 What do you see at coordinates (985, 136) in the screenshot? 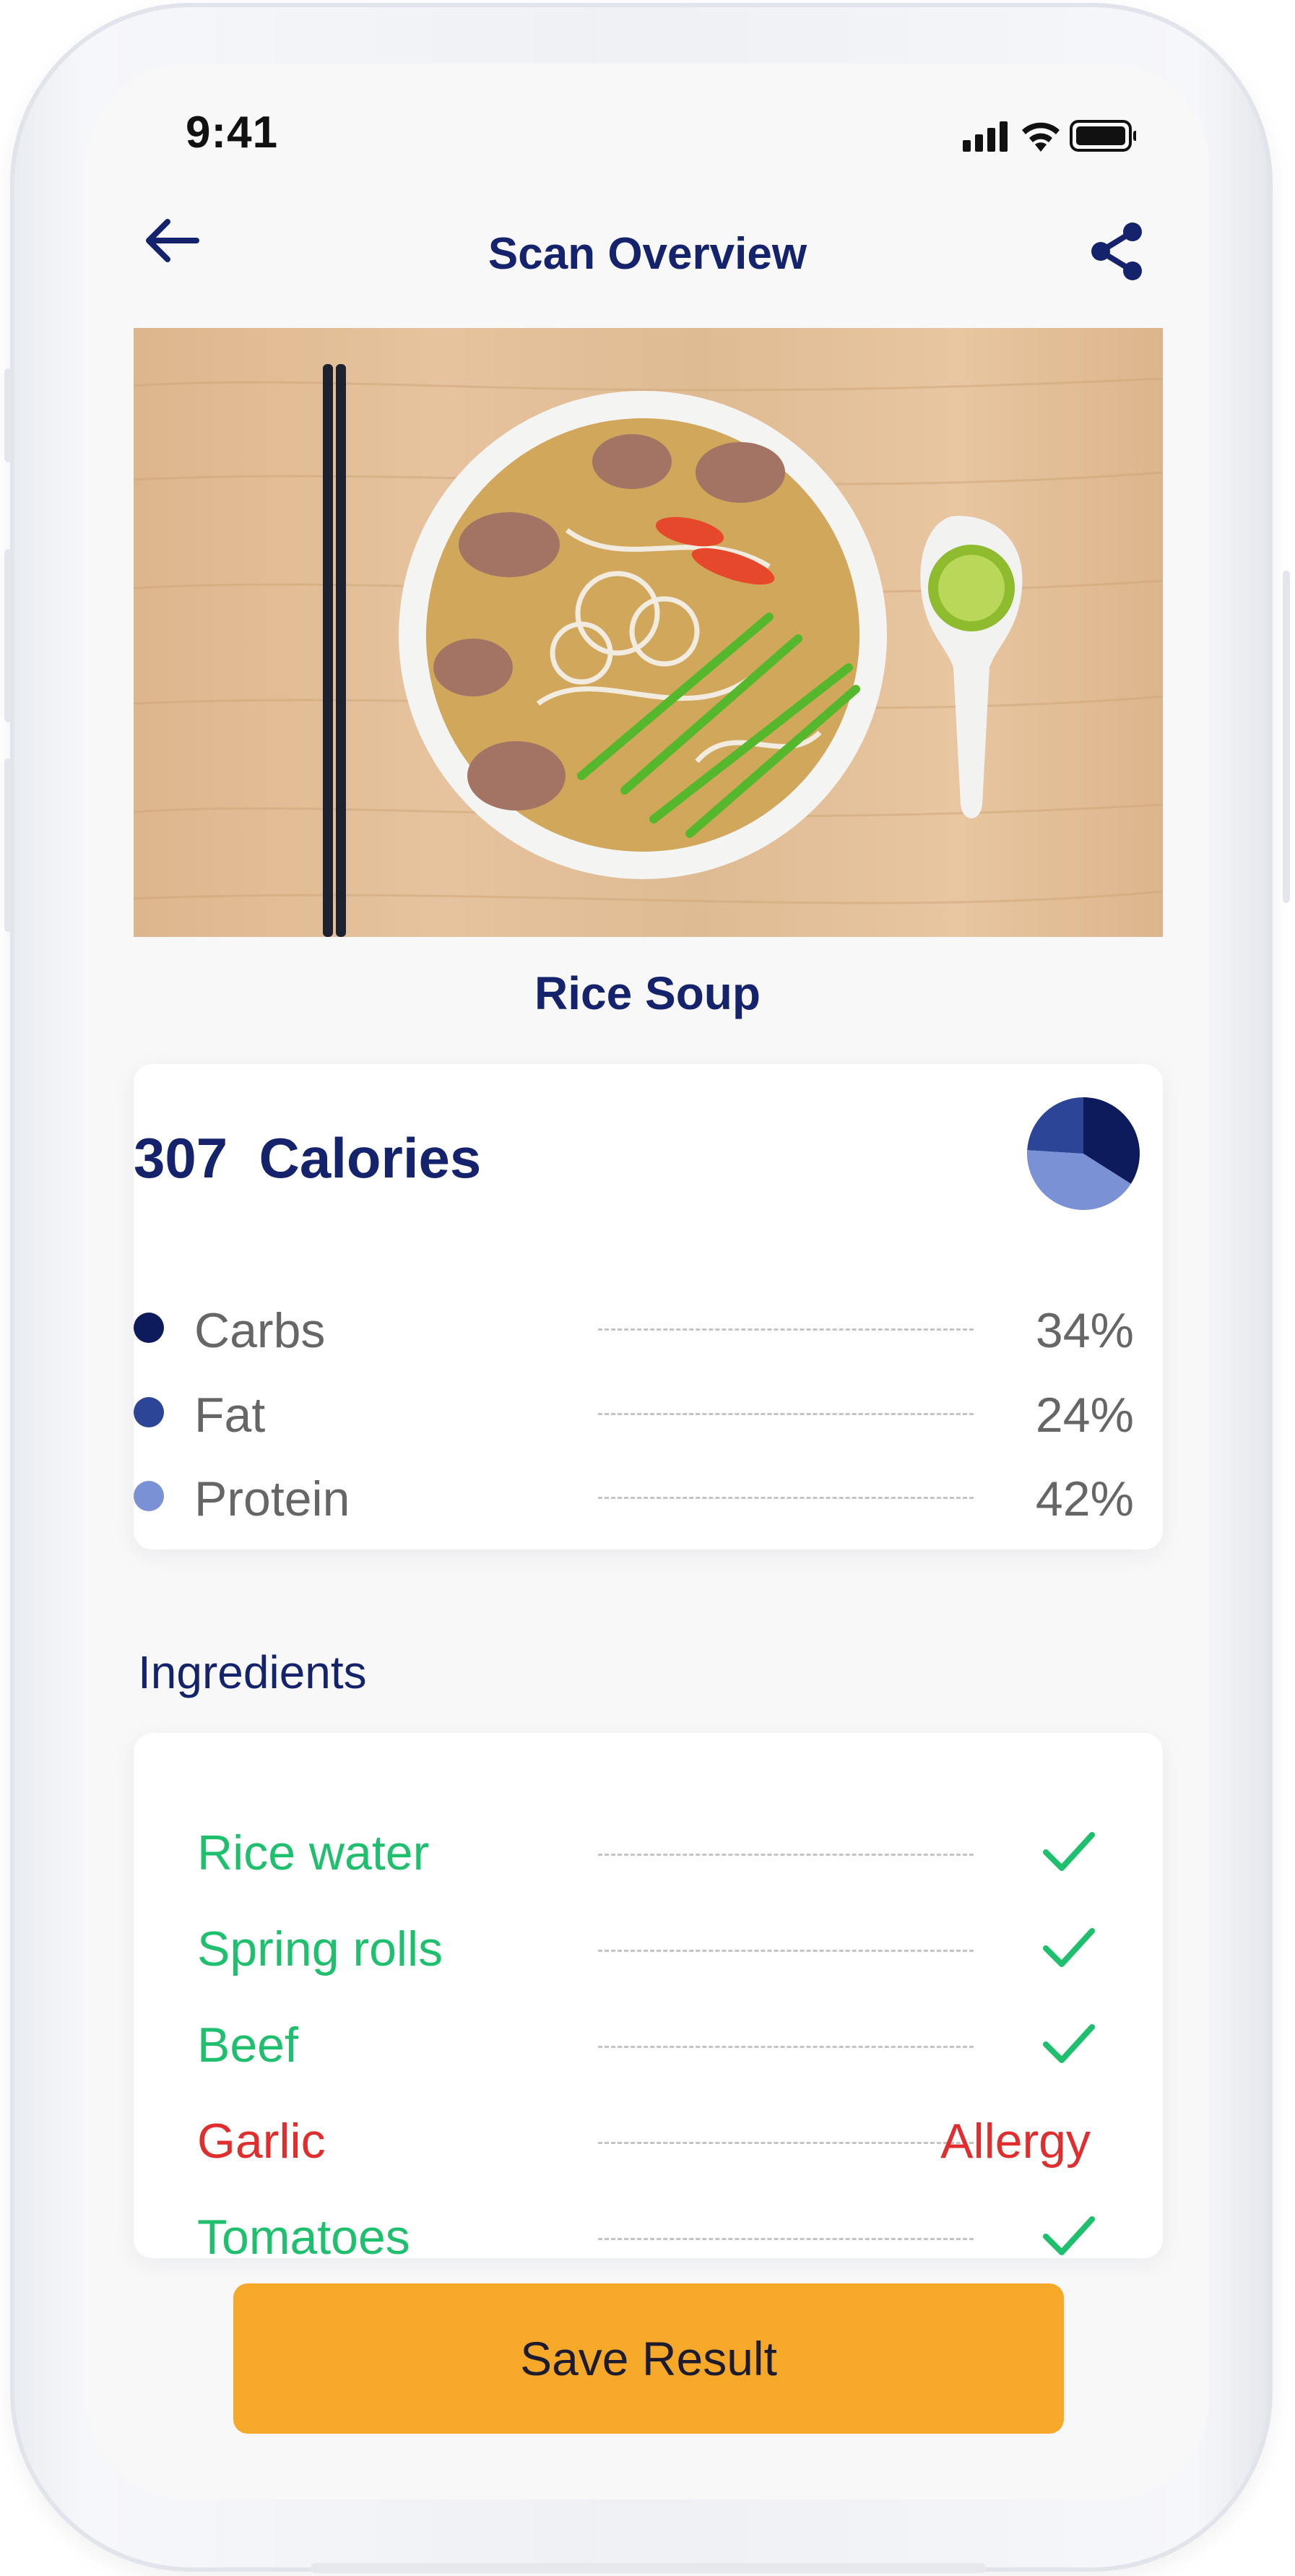
I see `cellular-signal-icon` at bounding box center [985, 136].